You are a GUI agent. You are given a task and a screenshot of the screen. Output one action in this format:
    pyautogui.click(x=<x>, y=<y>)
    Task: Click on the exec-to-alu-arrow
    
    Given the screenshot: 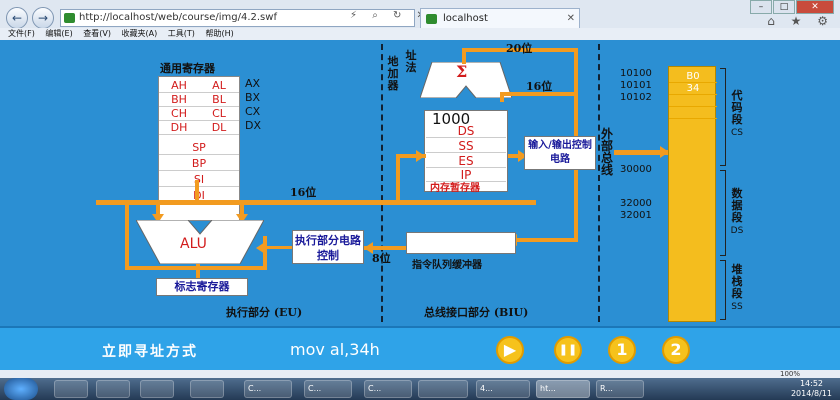 What is the action you would take?
    pyautogui.click(x=260, y=248)
    